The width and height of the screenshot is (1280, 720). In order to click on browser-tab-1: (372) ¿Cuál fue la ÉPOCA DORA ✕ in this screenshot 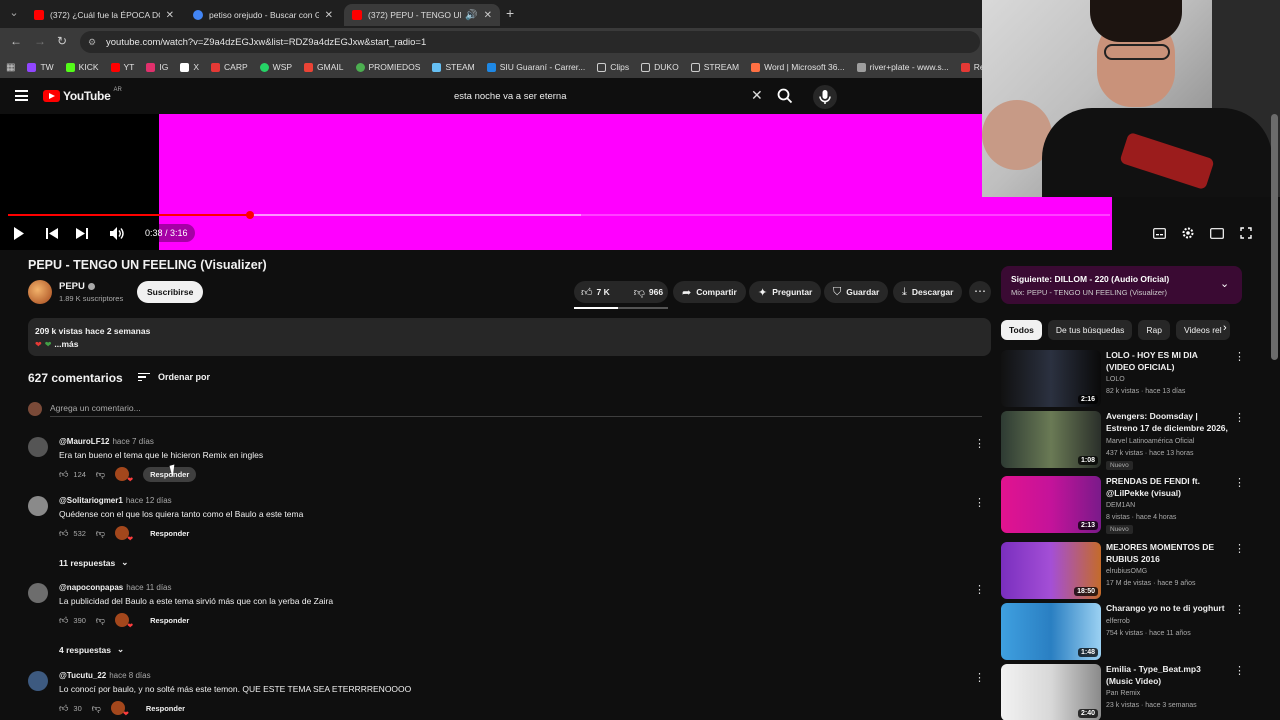, I will do `click(104, 15)`.